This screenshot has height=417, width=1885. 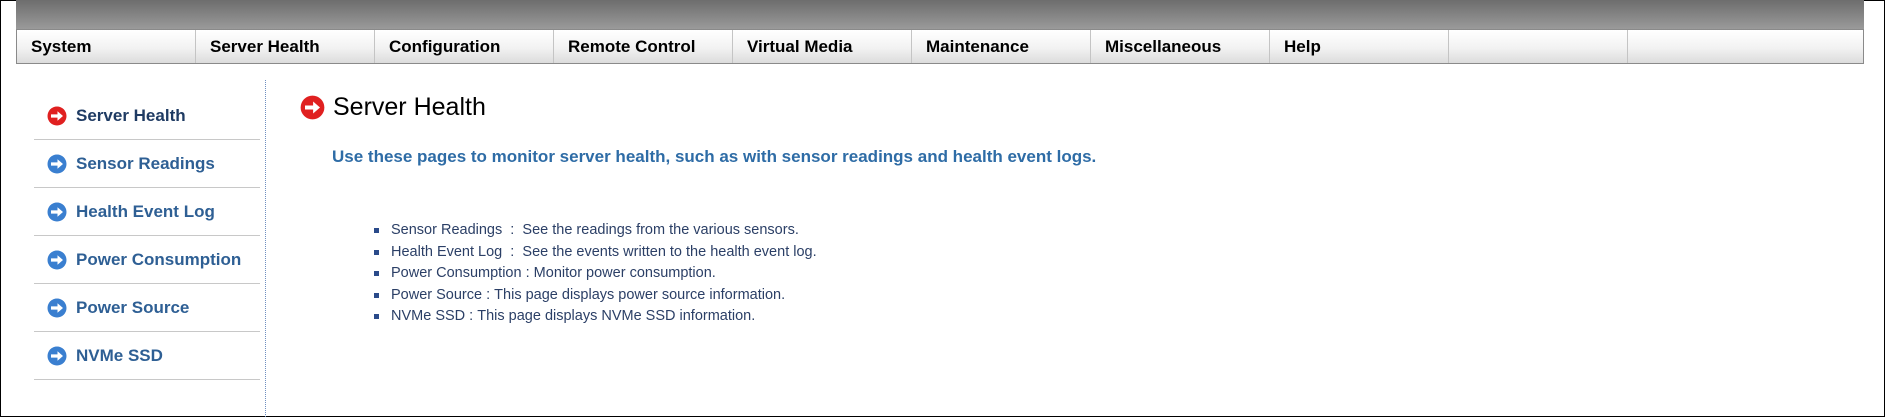 What do you see at coordinates (133, 307) in the screenshot?
I see `sidebar-item-label: Power Source` at bounding box center [133, 307].